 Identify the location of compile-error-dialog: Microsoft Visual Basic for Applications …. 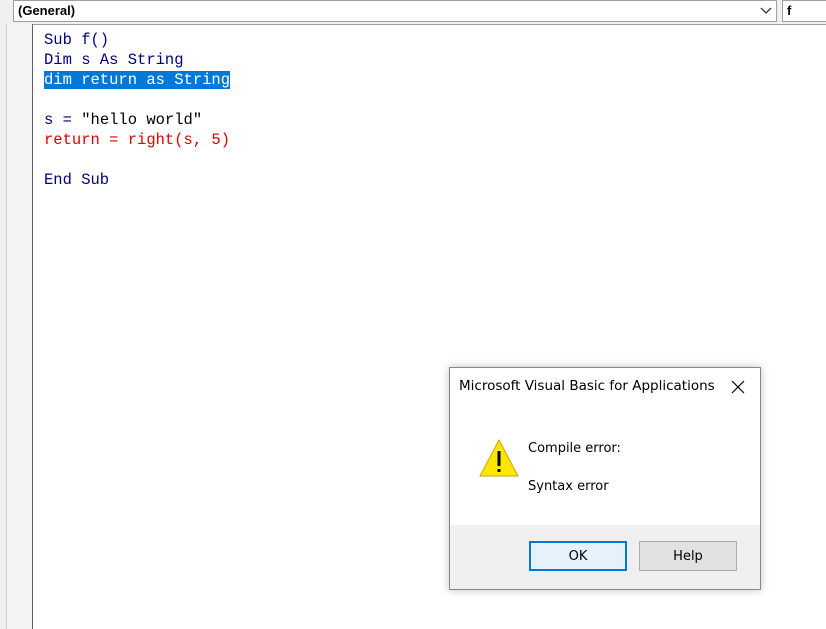
(605, 478).